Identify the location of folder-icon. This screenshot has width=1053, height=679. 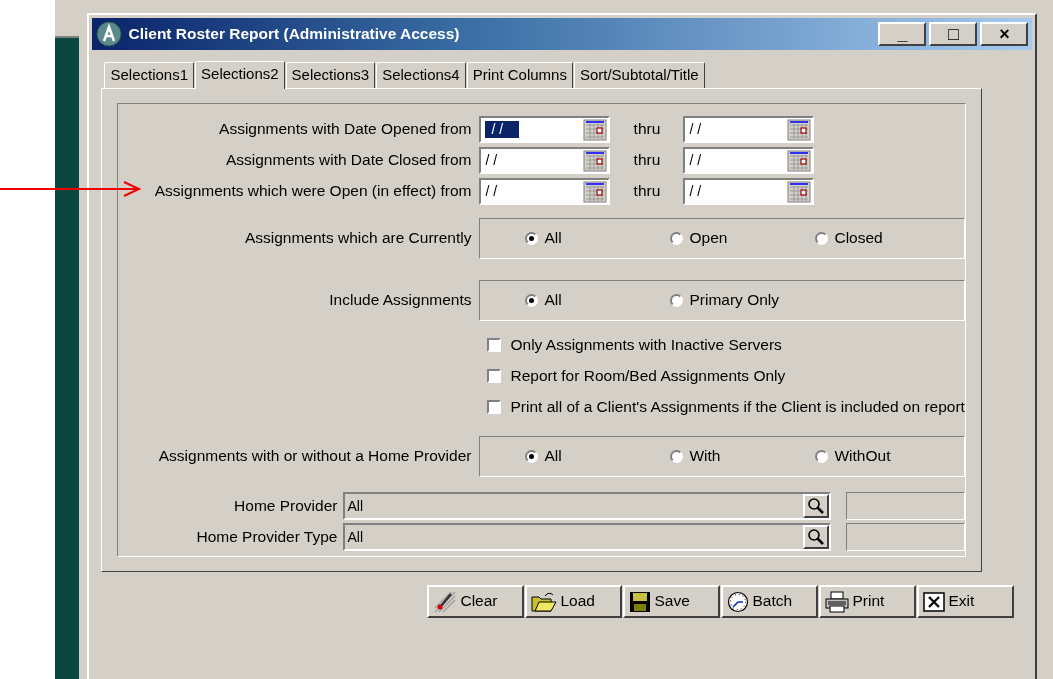
(544, 601).